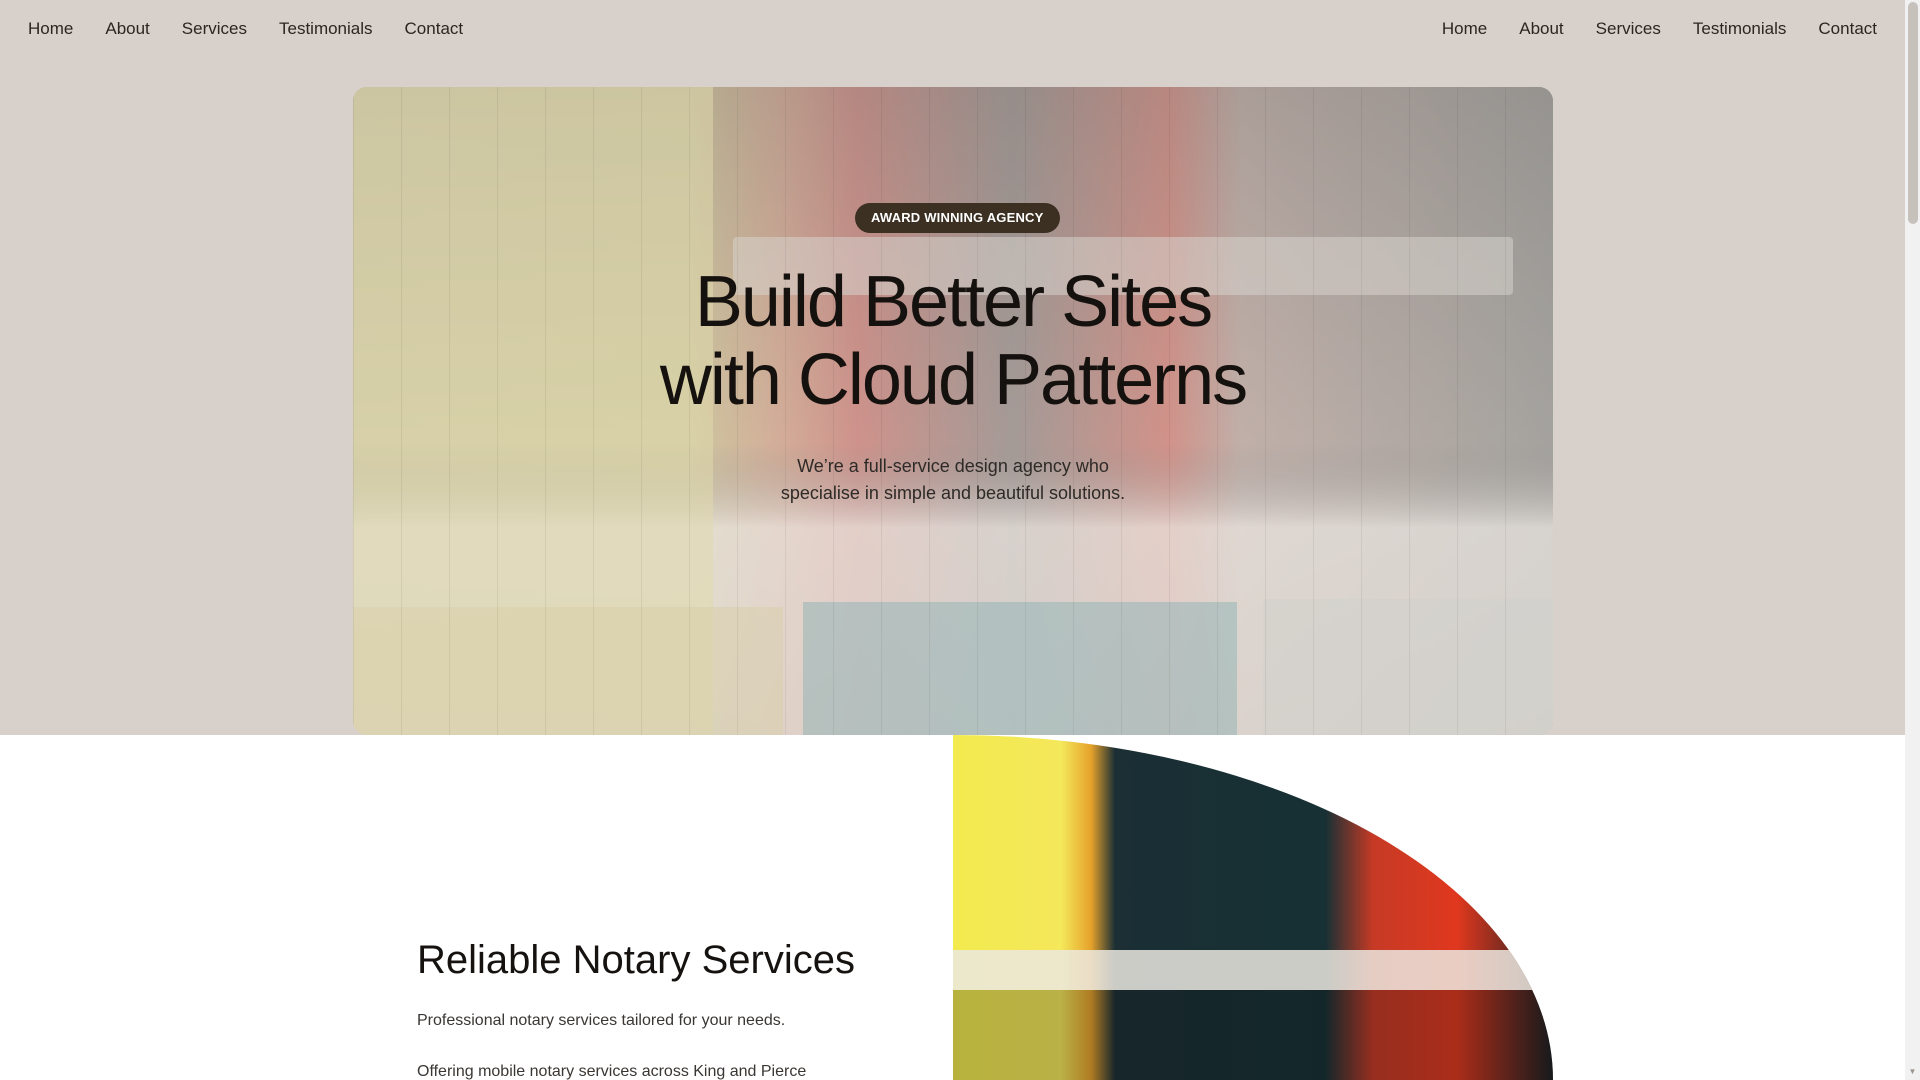  I want to click on hero-title-line-1: Build Better Sites, so click(953, 302).